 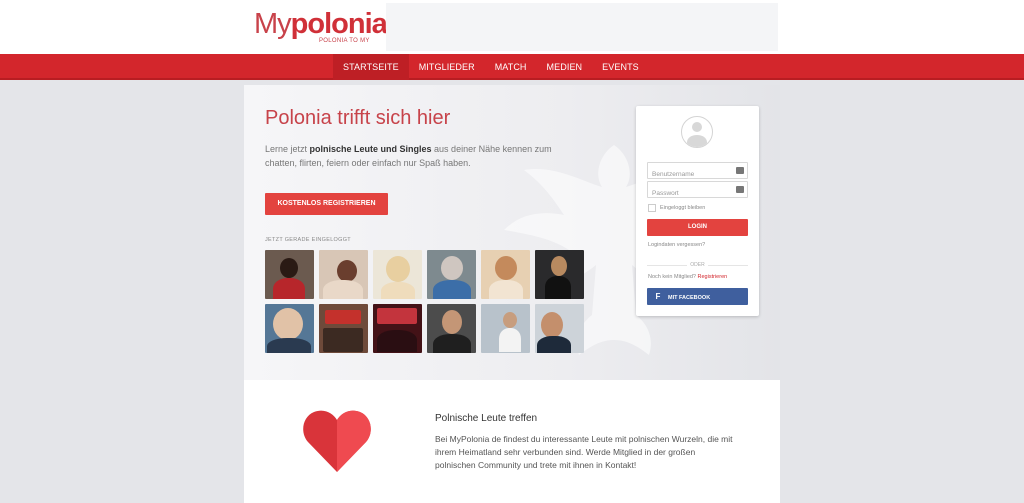 I want to click on facebook-button-label: MIT FACEBOOK, so click(x=689, y=298).